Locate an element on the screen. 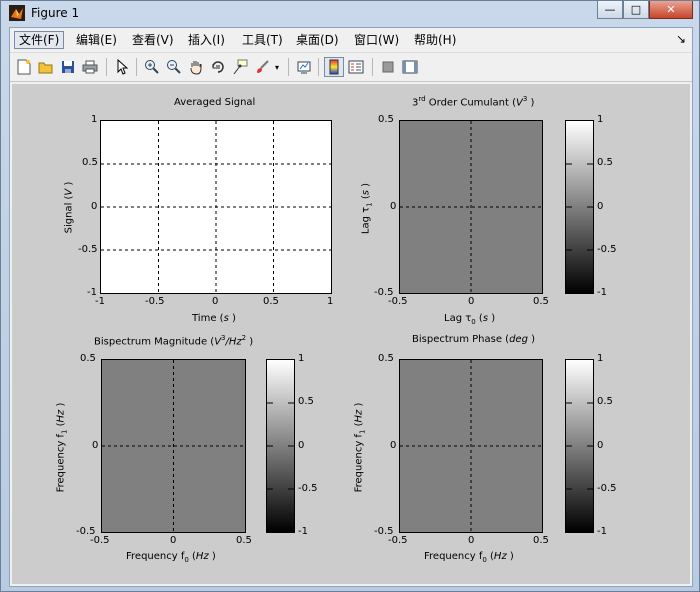 The image size is (700, 592). avg-ytick-4: -0.5 is located at coordinates (88, 249).